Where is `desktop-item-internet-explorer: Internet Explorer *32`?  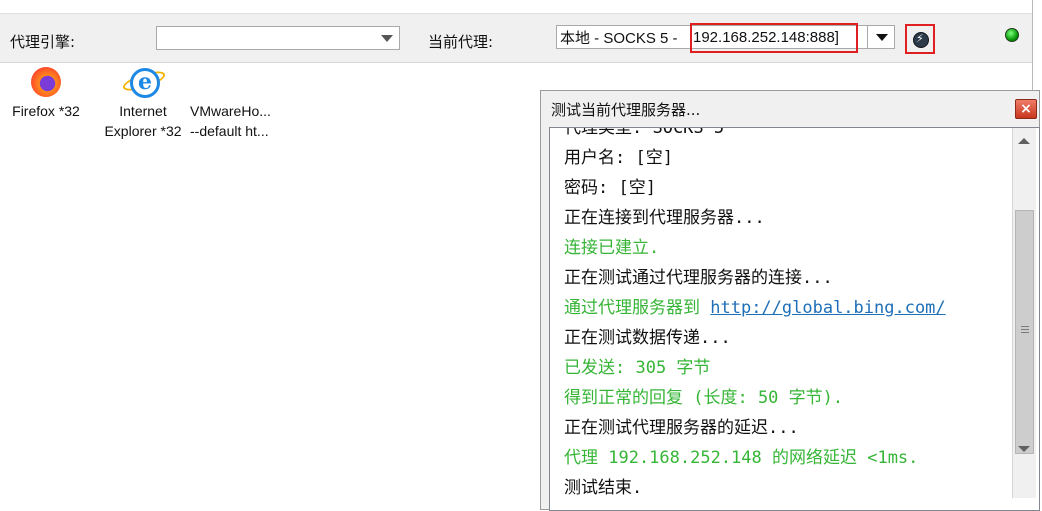
desktop-item-internet-explorer: Internet Explorer *32 is located at coordinates (143, 121).